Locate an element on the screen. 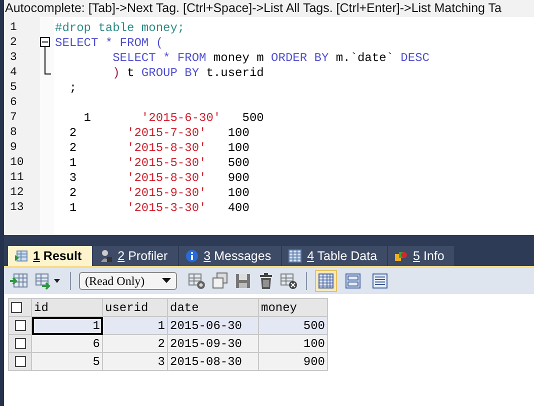  line-number: 9 is located at coordinates (13, 147).